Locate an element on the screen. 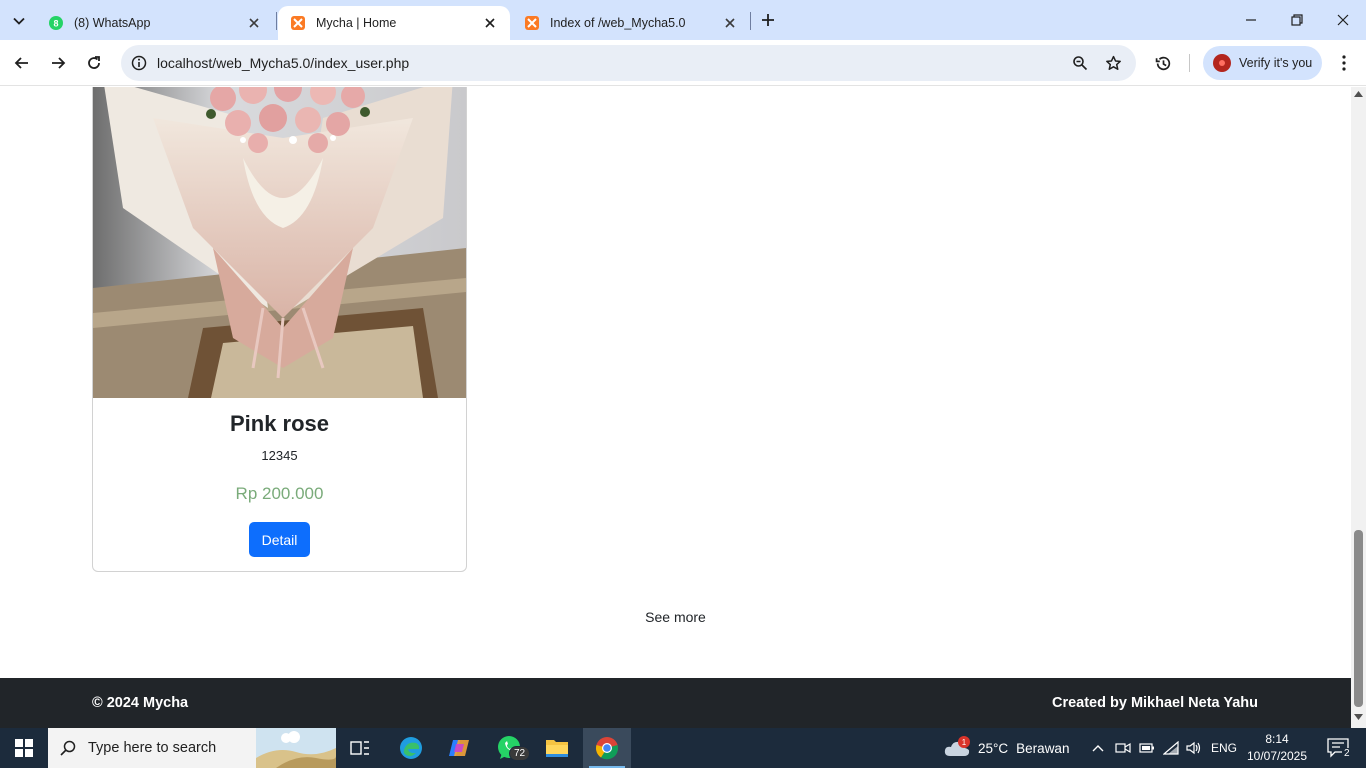 This screenshot has height=768, width=1366. back-button is located at coordinates (22, 63).